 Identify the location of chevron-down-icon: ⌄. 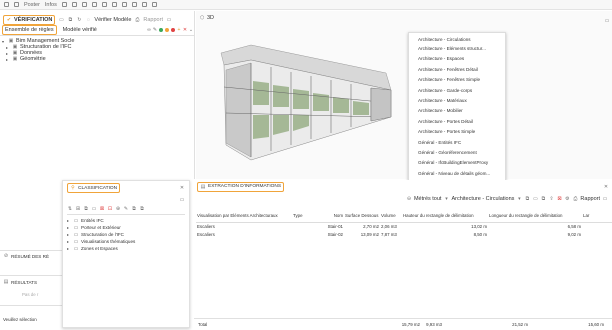
(191, 30).